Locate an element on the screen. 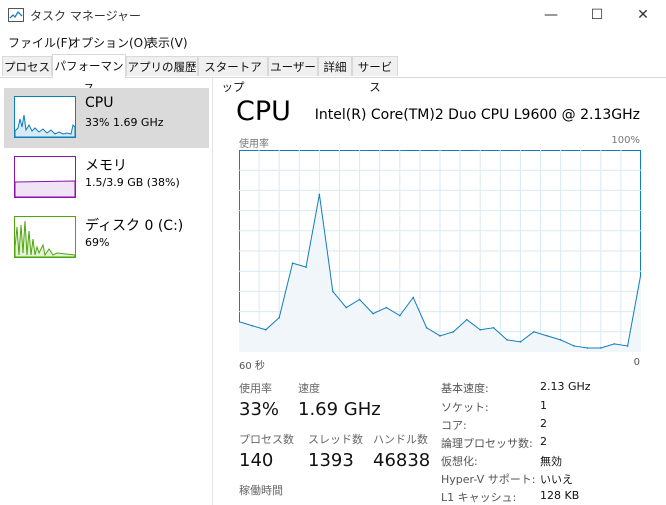  spec-sockets-value: 1 is located at coordinates (543, 405).